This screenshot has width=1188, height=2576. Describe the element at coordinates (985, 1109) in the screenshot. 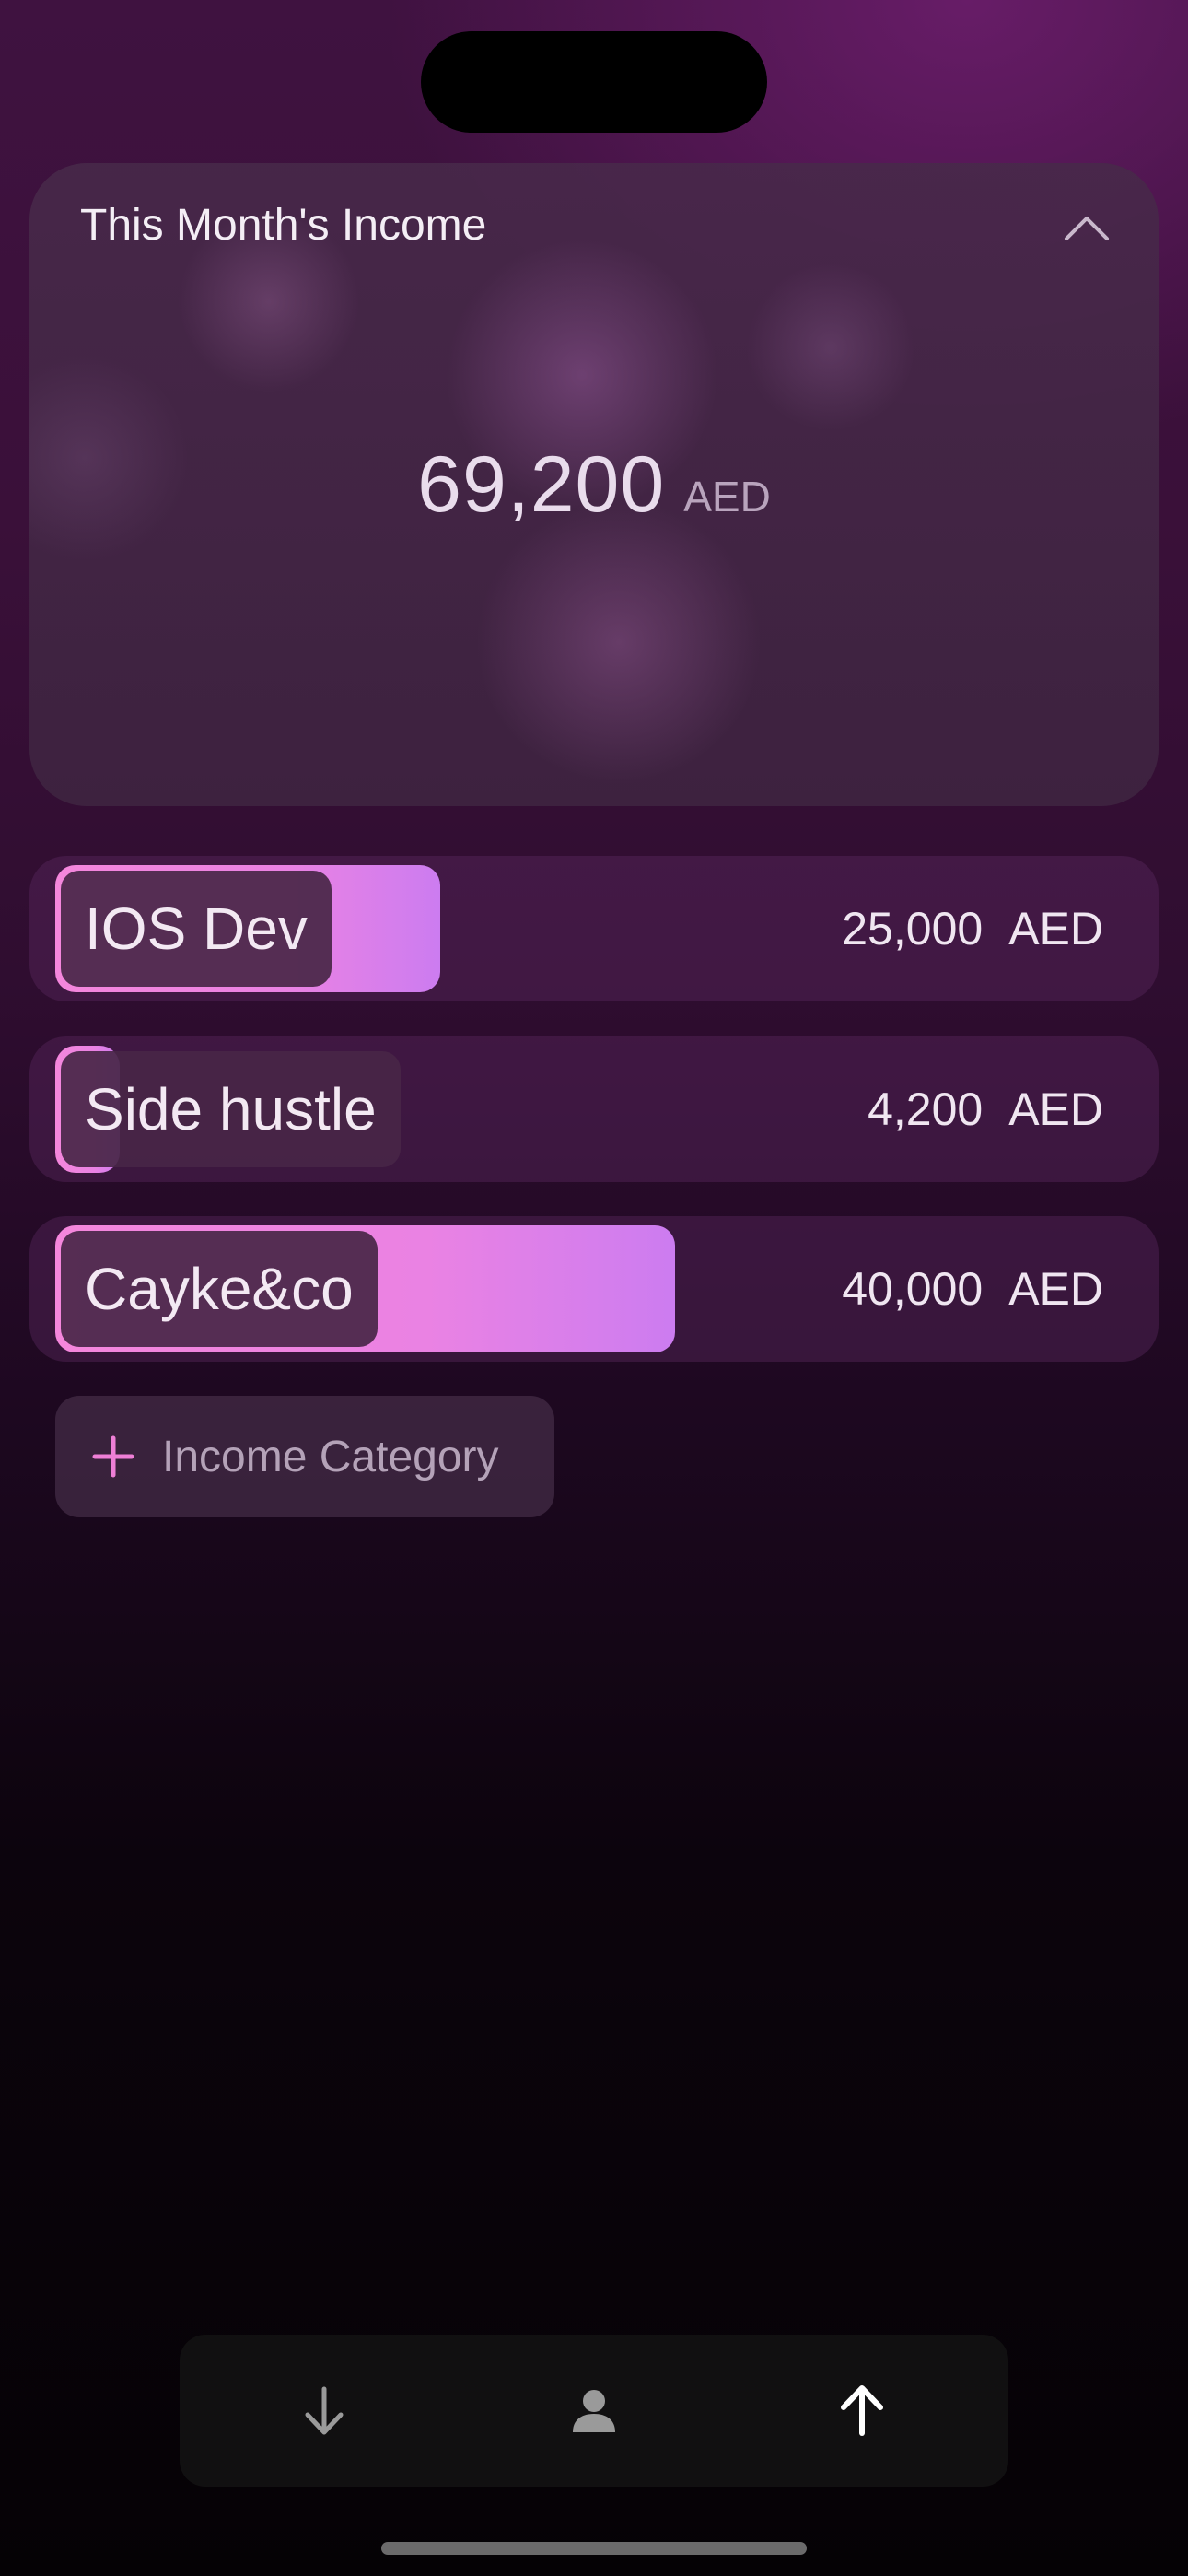

I see `category-amount: 4,200 AED` at that location.